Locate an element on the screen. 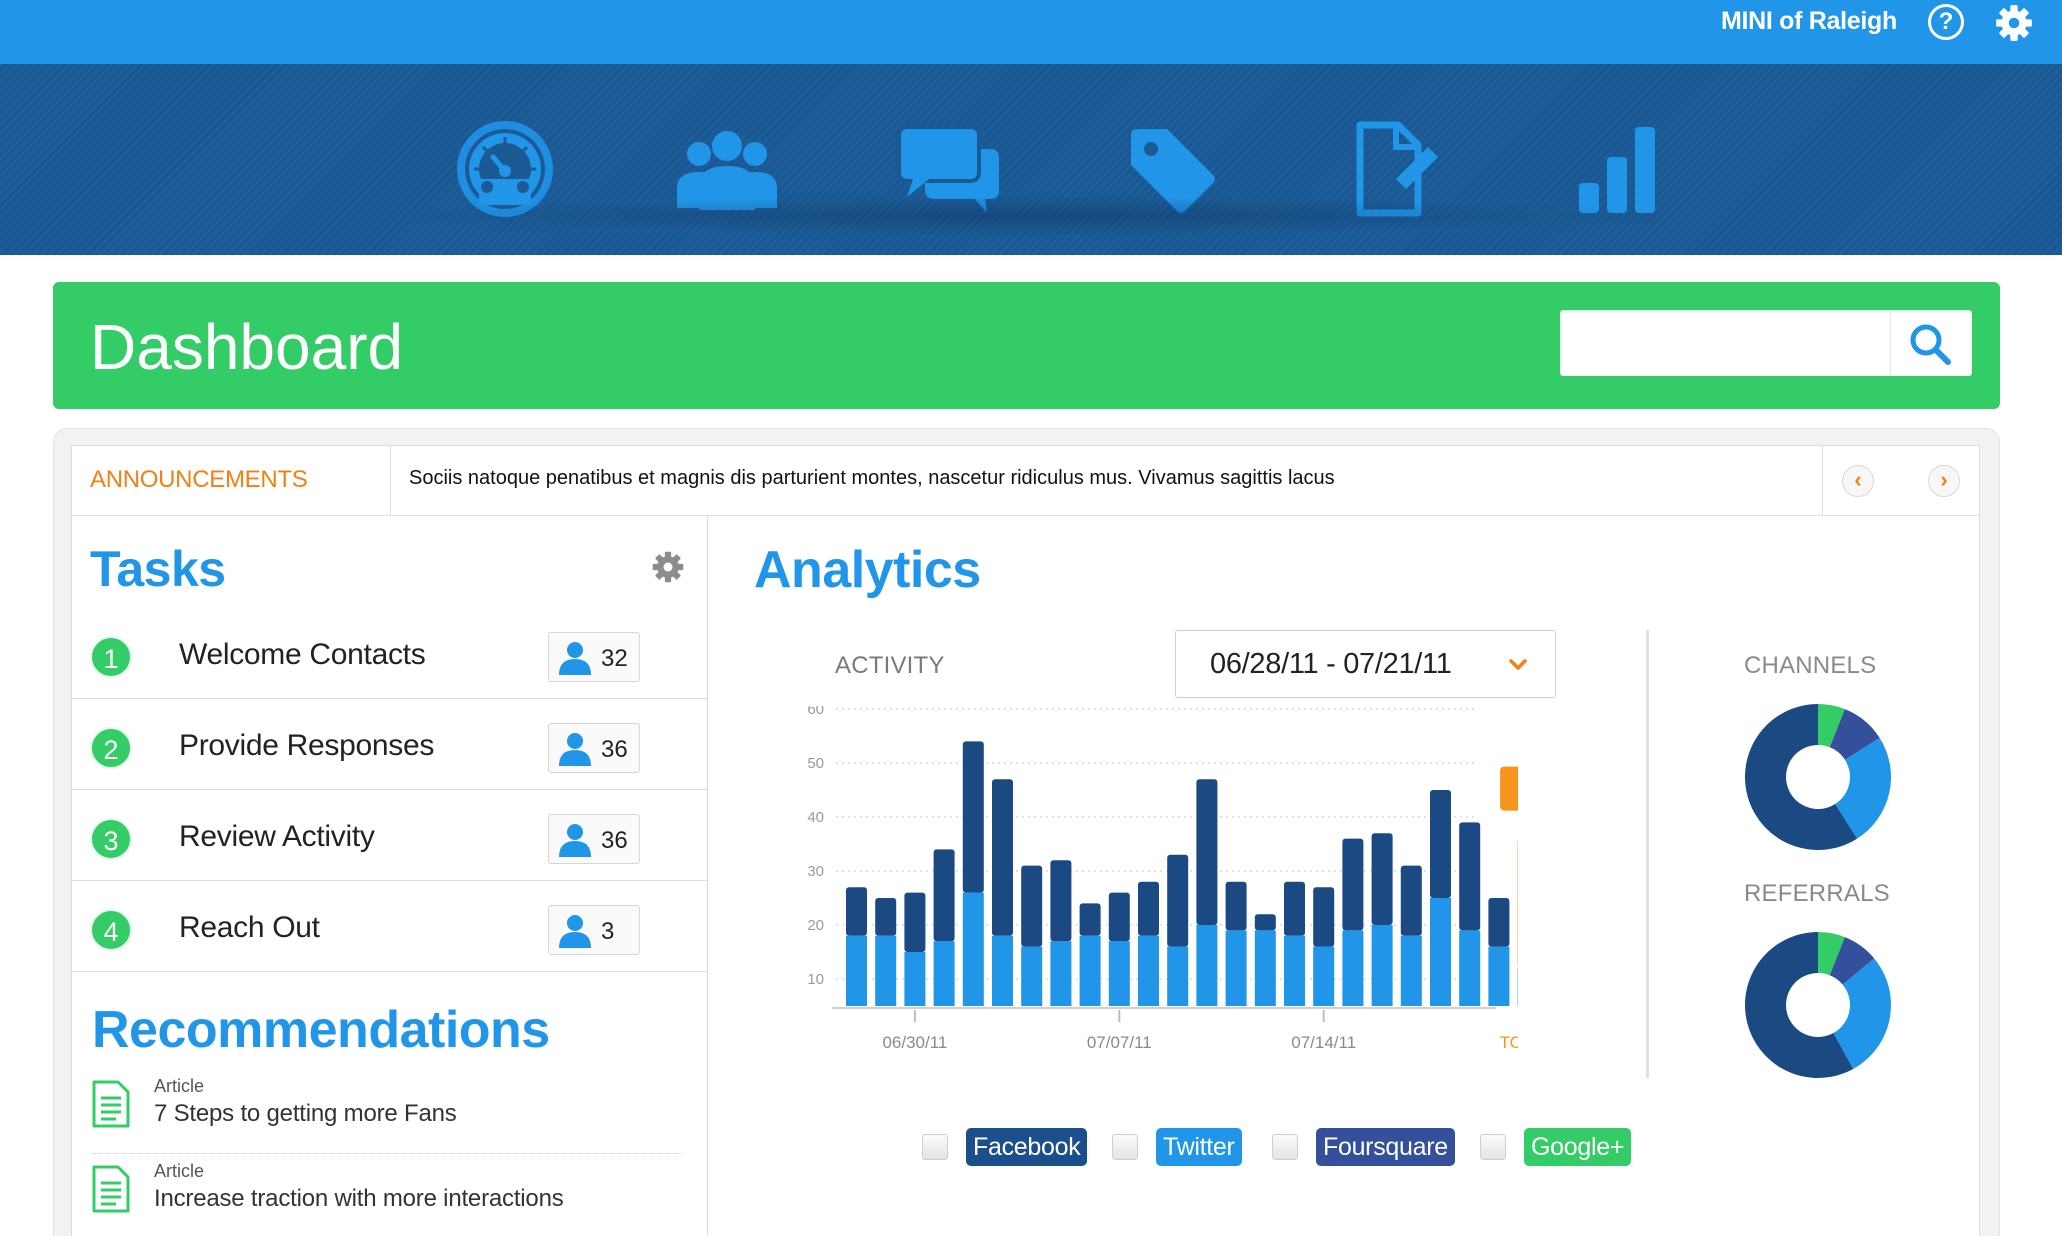 Image resolution: width=2062 pixels, height=1236 pixels. task-count-button: 32 is located at coordinates (594, 657).